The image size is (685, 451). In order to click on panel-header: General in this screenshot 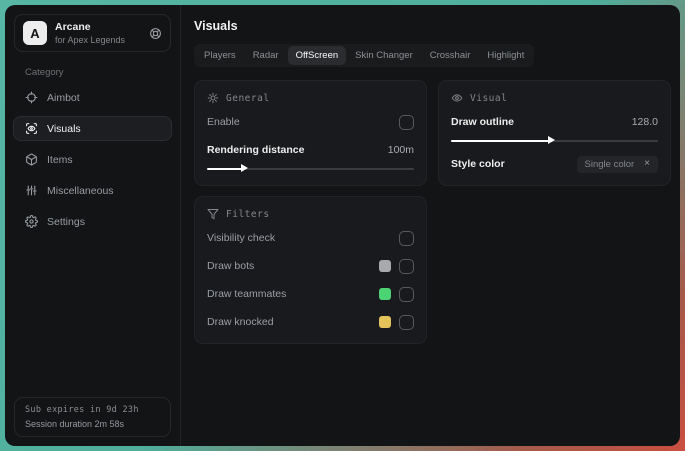, I will do `click(310, 98)`.